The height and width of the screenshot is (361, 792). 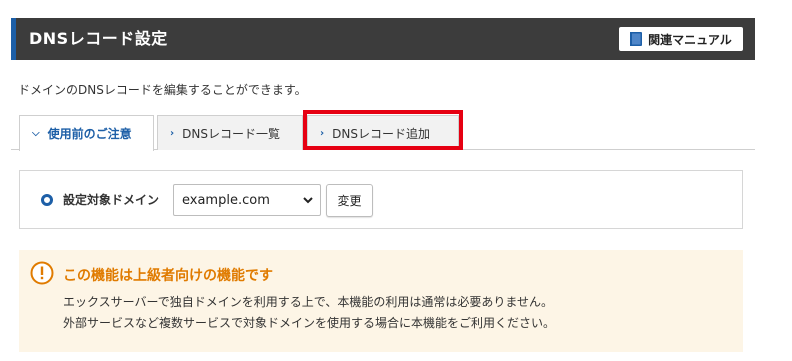 What do you see at coordinates (36, 133) in the screenshot?
I see `chevron-down-icon: ⌵` at bounding box center [36, 133].